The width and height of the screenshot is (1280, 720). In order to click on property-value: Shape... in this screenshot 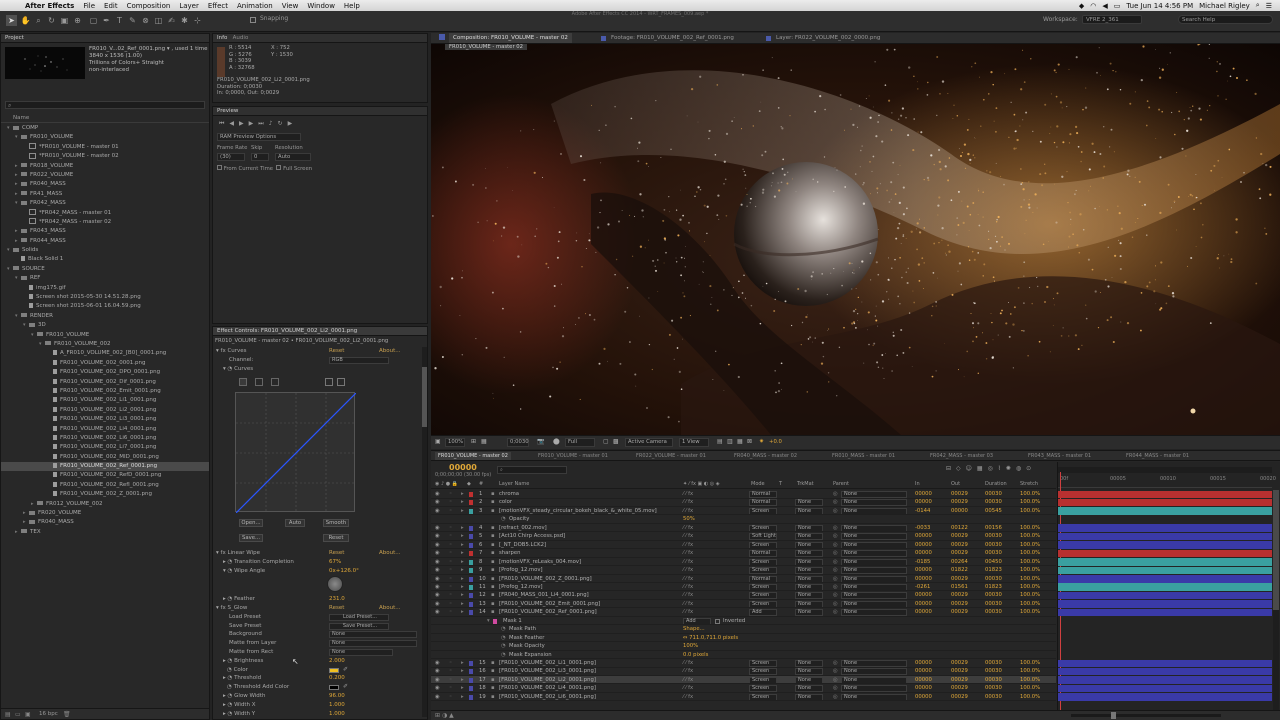, I will do `click(694, 629)`.